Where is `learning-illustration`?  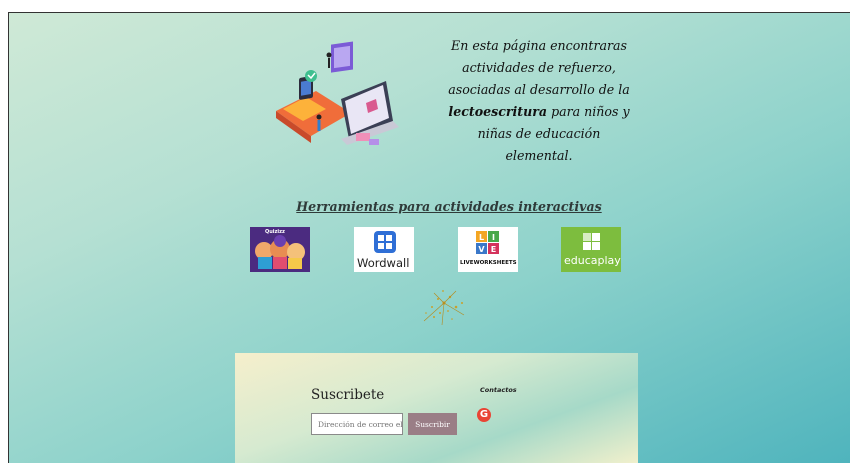
learning-illustration is located at coordinates (337, 93).